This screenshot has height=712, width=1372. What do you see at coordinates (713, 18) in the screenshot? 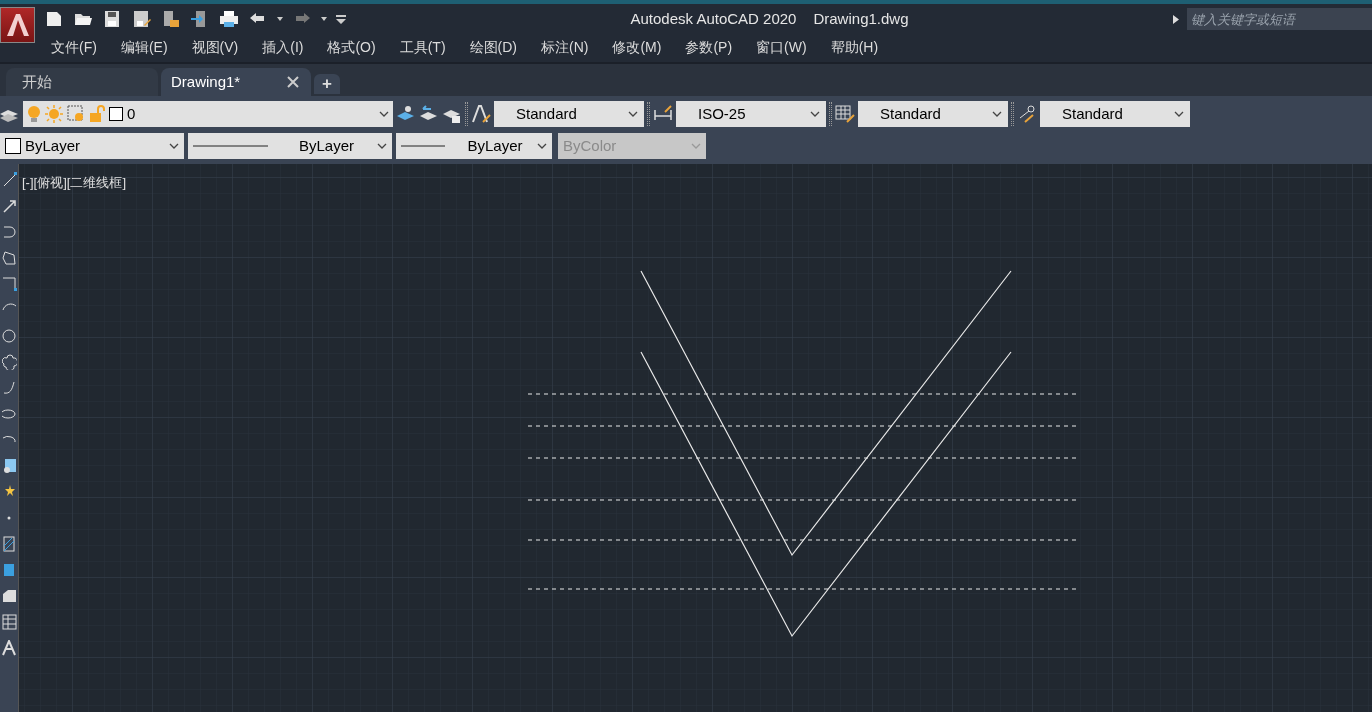
I see `application-title: Autodesk AutoCAD 2020` at bounding box center [713, 18].